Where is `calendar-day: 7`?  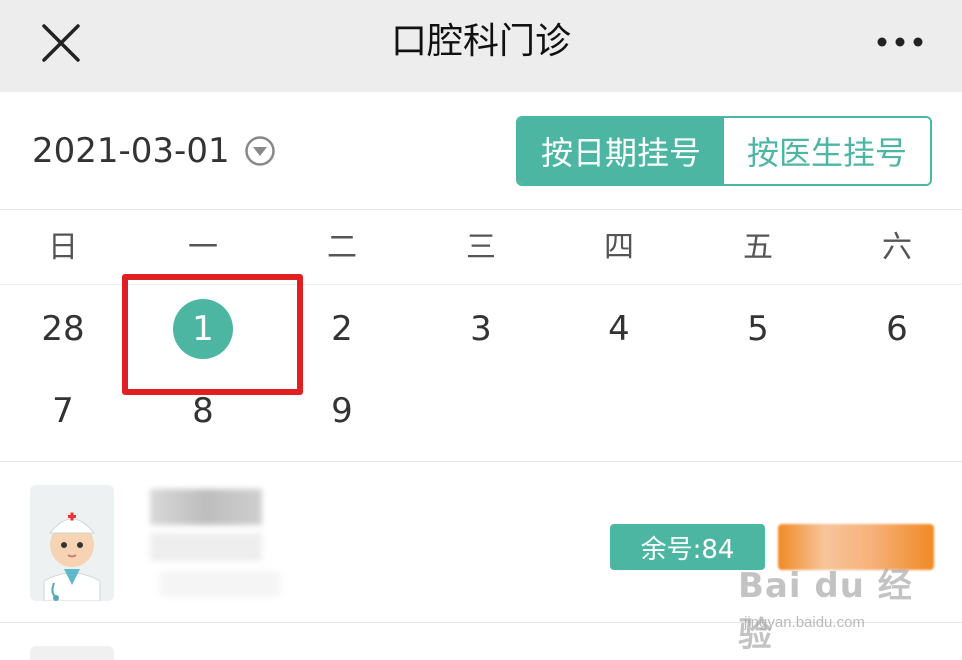
calendar-day: 7 is located at coordinates (66, 411).